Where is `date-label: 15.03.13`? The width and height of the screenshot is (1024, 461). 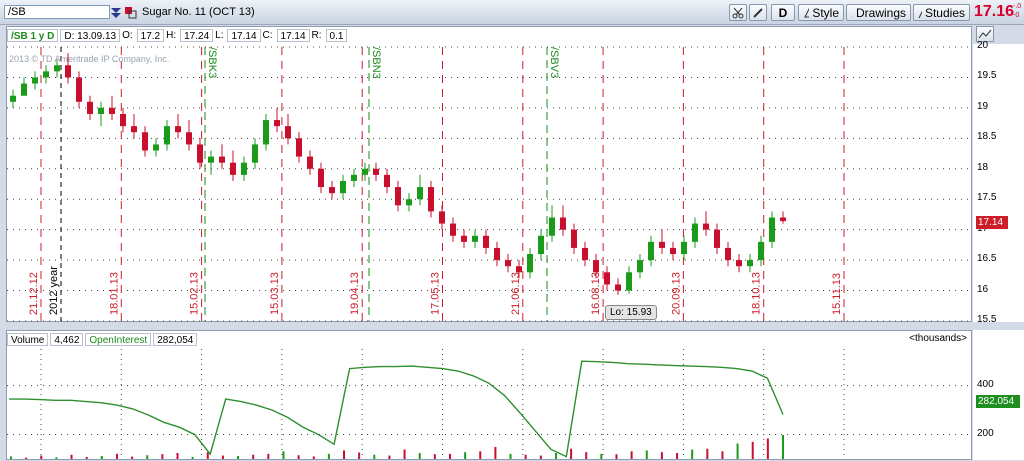
date-label: 15.03.13 is located at coordinates (275, 293).